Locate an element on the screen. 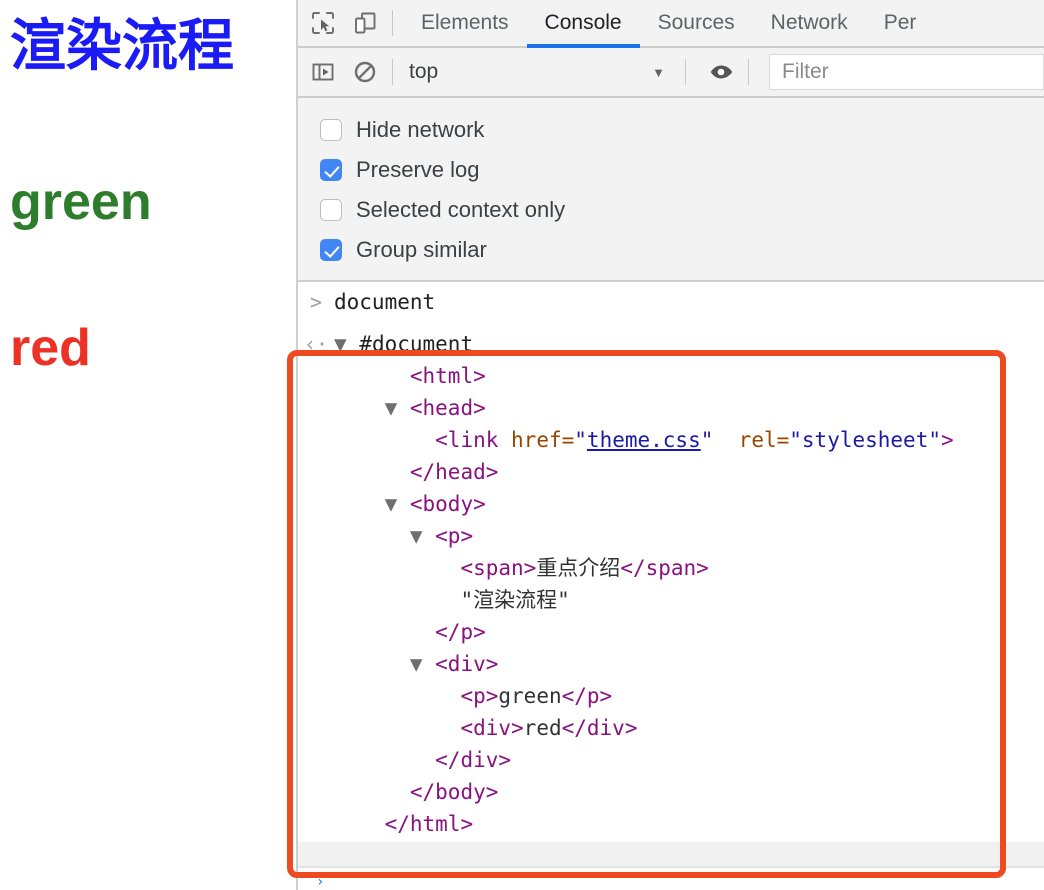 This screenshot has width=1044, height=890. dom-node: </p> is located at coordinates (644, 632).